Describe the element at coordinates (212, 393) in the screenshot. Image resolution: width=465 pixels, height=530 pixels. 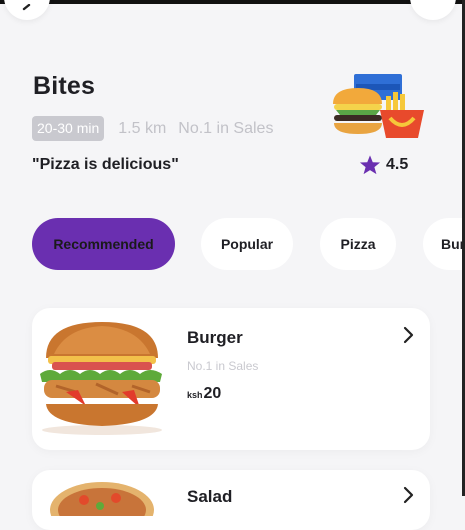
I see `price-amount: 20` at that location.